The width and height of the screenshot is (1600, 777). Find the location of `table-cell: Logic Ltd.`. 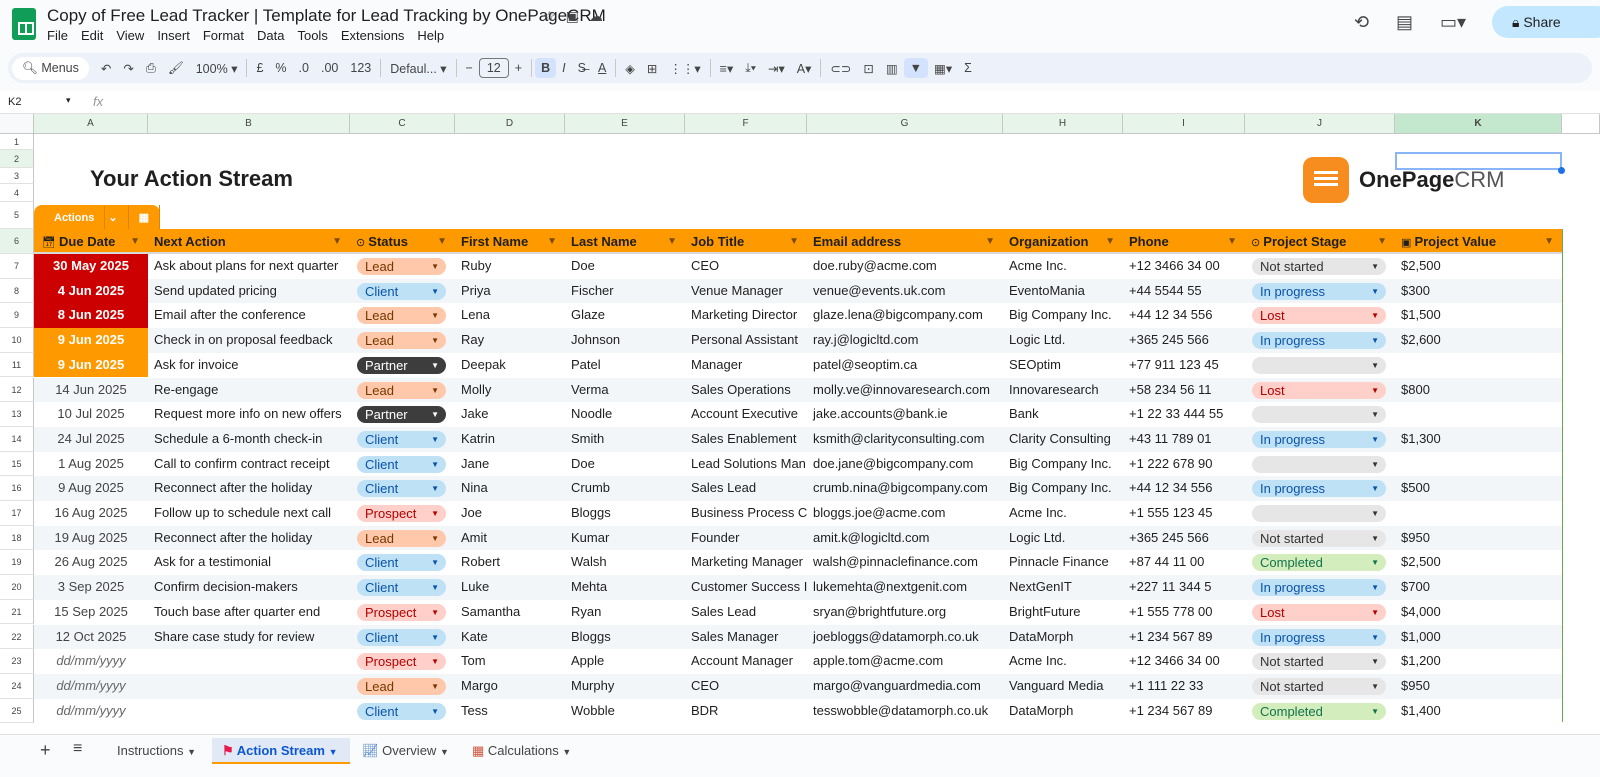

table-cell: Logic Ltd. is located at coordinates (1063, 340).